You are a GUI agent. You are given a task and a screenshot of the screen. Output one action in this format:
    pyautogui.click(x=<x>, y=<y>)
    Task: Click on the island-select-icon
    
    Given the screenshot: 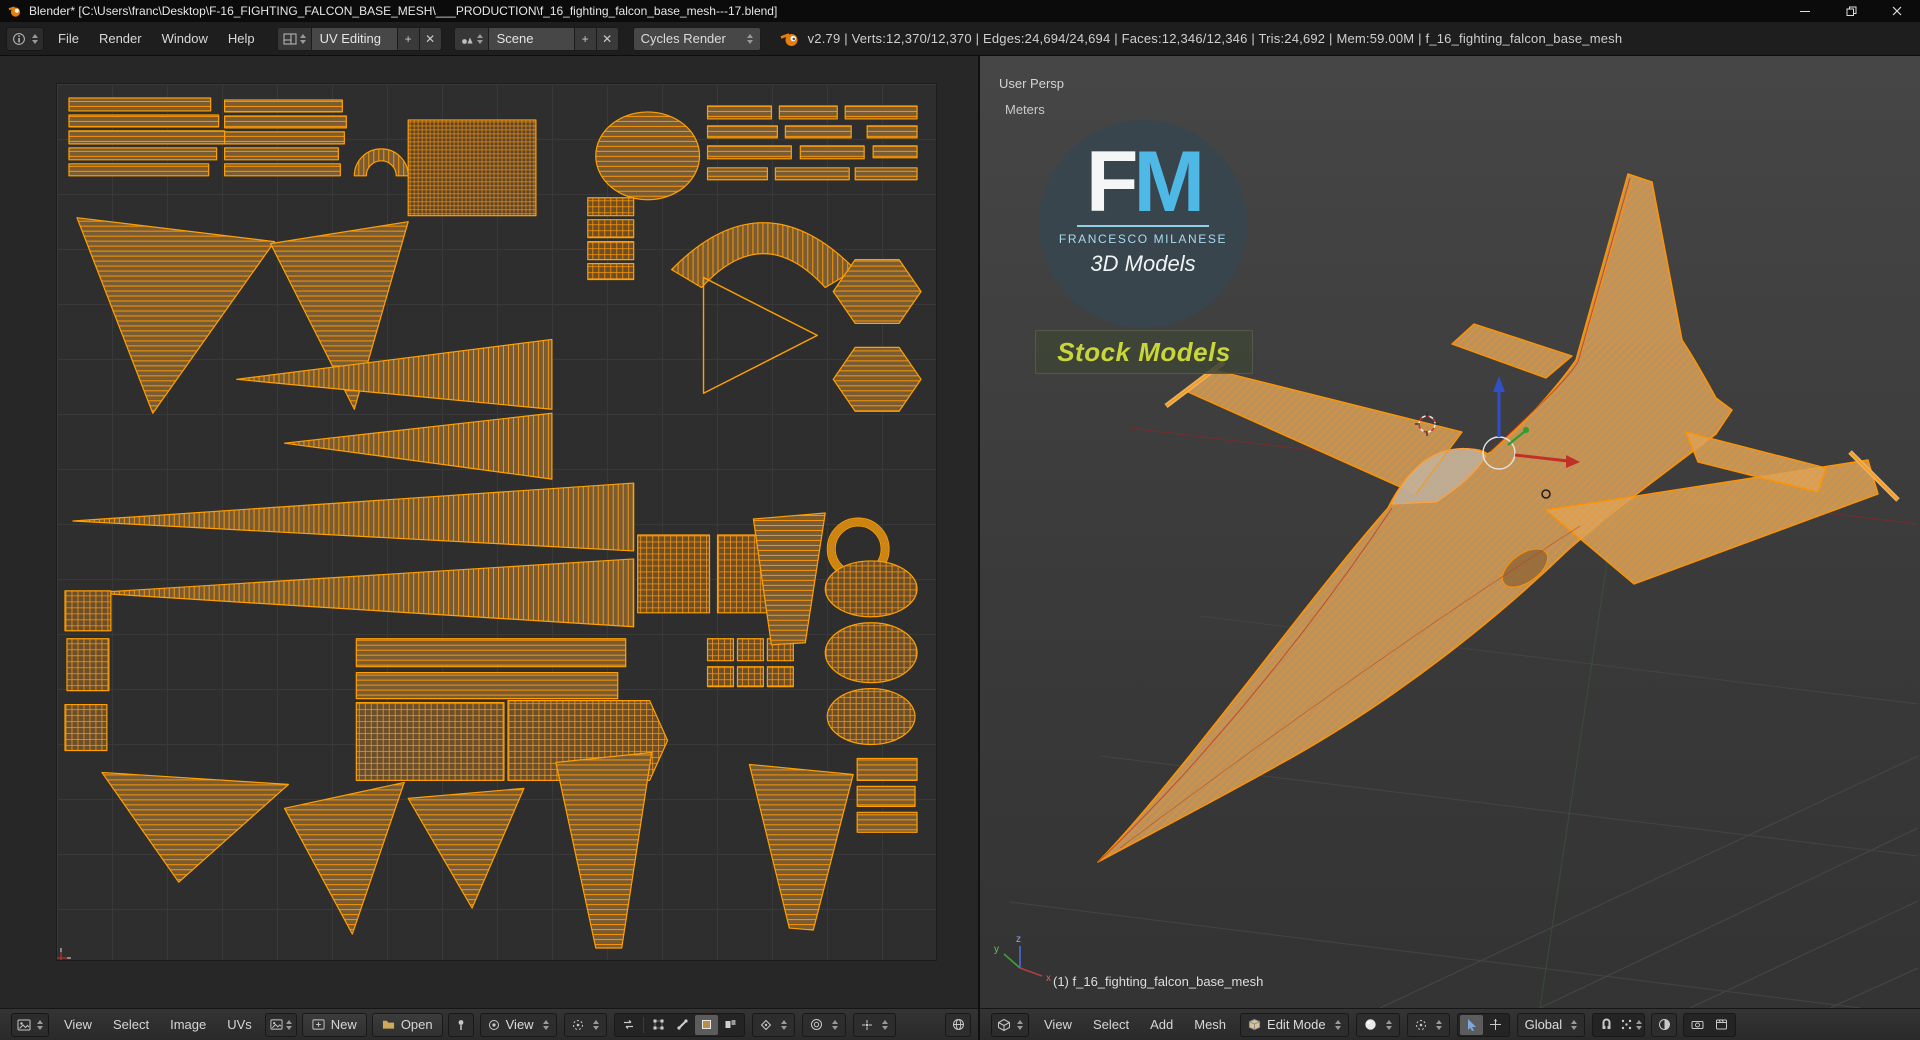 What is the action you would take?
    pyautogui.click(x=730, y=1024)
    